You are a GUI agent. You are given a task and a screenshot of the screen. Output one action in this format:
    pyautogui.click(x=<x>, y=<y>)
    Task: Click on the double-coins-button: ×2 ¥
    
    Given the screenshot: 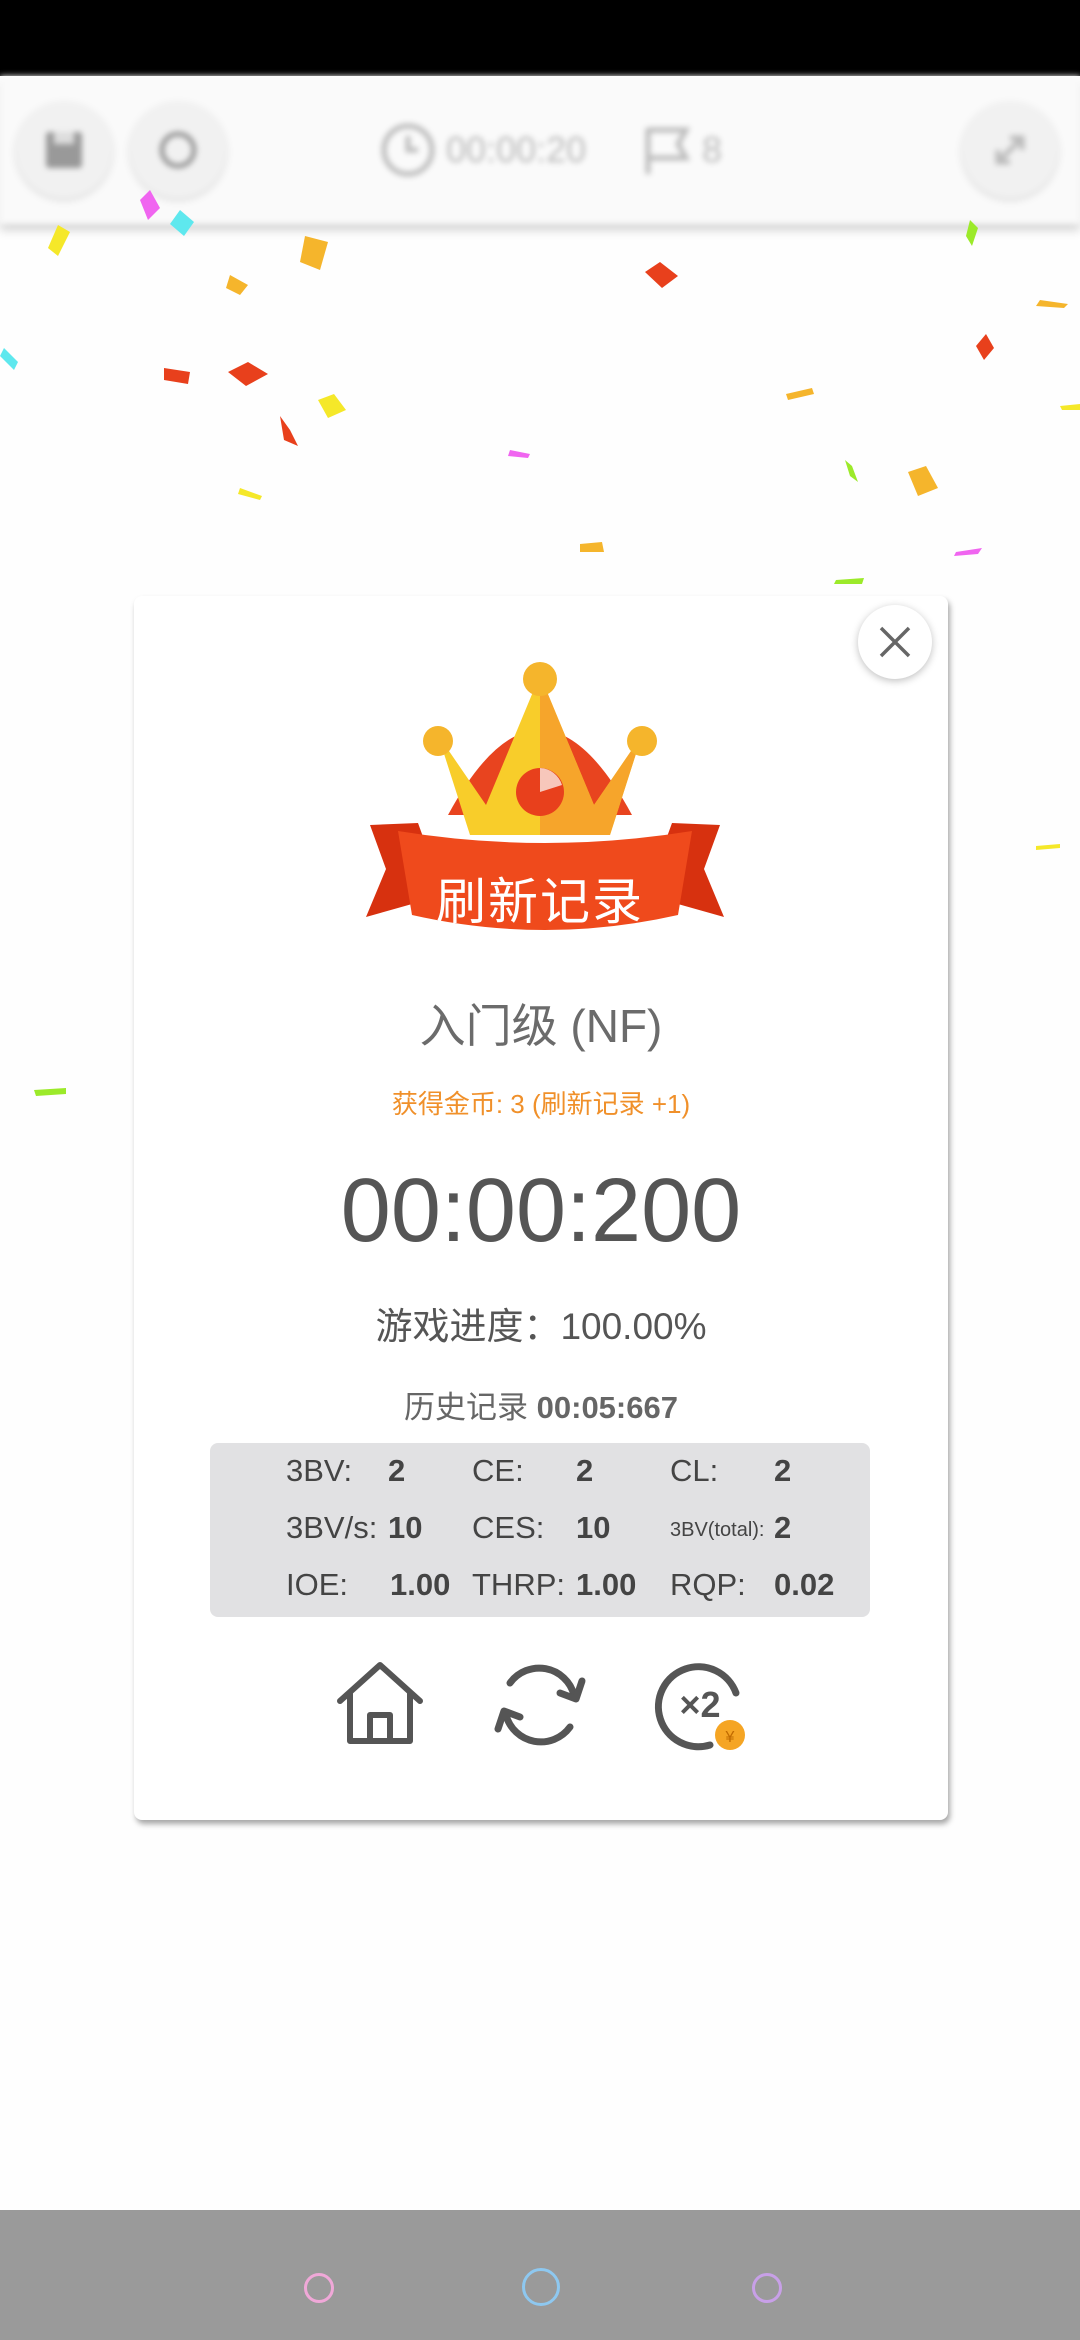 What is the action you would take?
    pyautogui.click(x=700, y=1705)
    